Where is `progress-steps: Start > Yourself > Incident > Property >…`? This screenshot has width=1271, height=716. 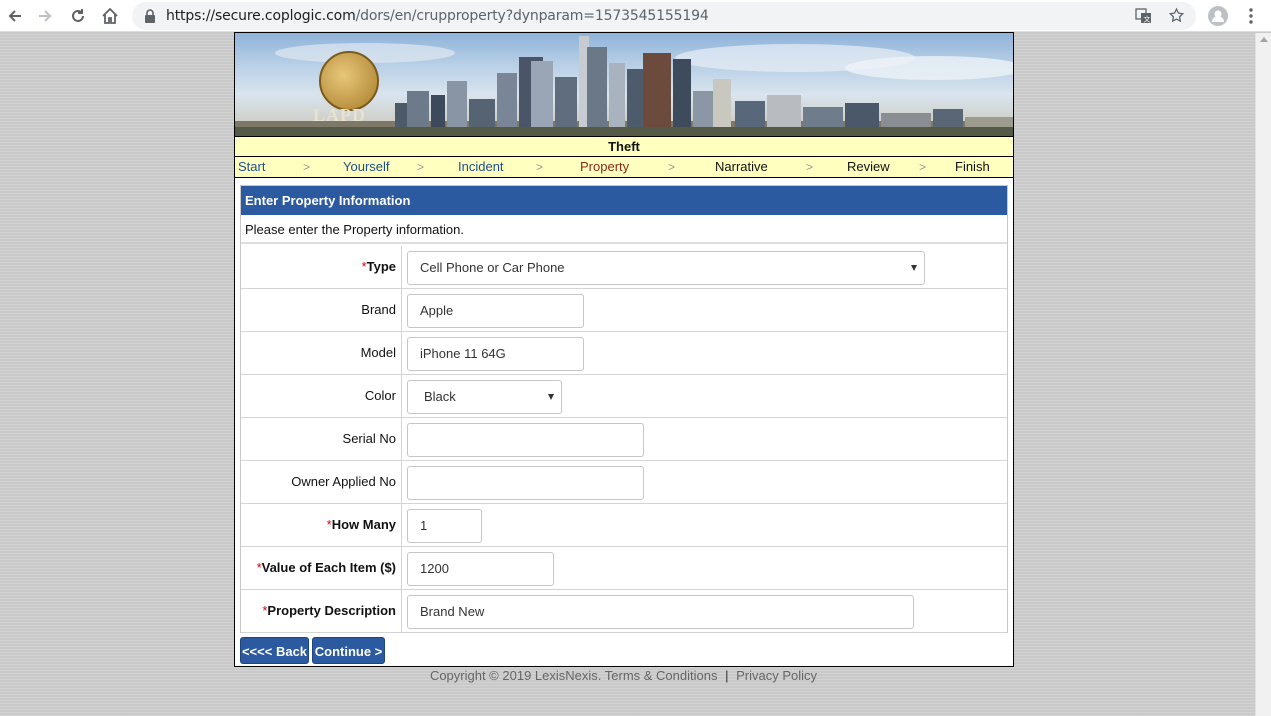 progress-steps: Start > Yourself > Incident > Property >… is located at coordinates (624, 167).